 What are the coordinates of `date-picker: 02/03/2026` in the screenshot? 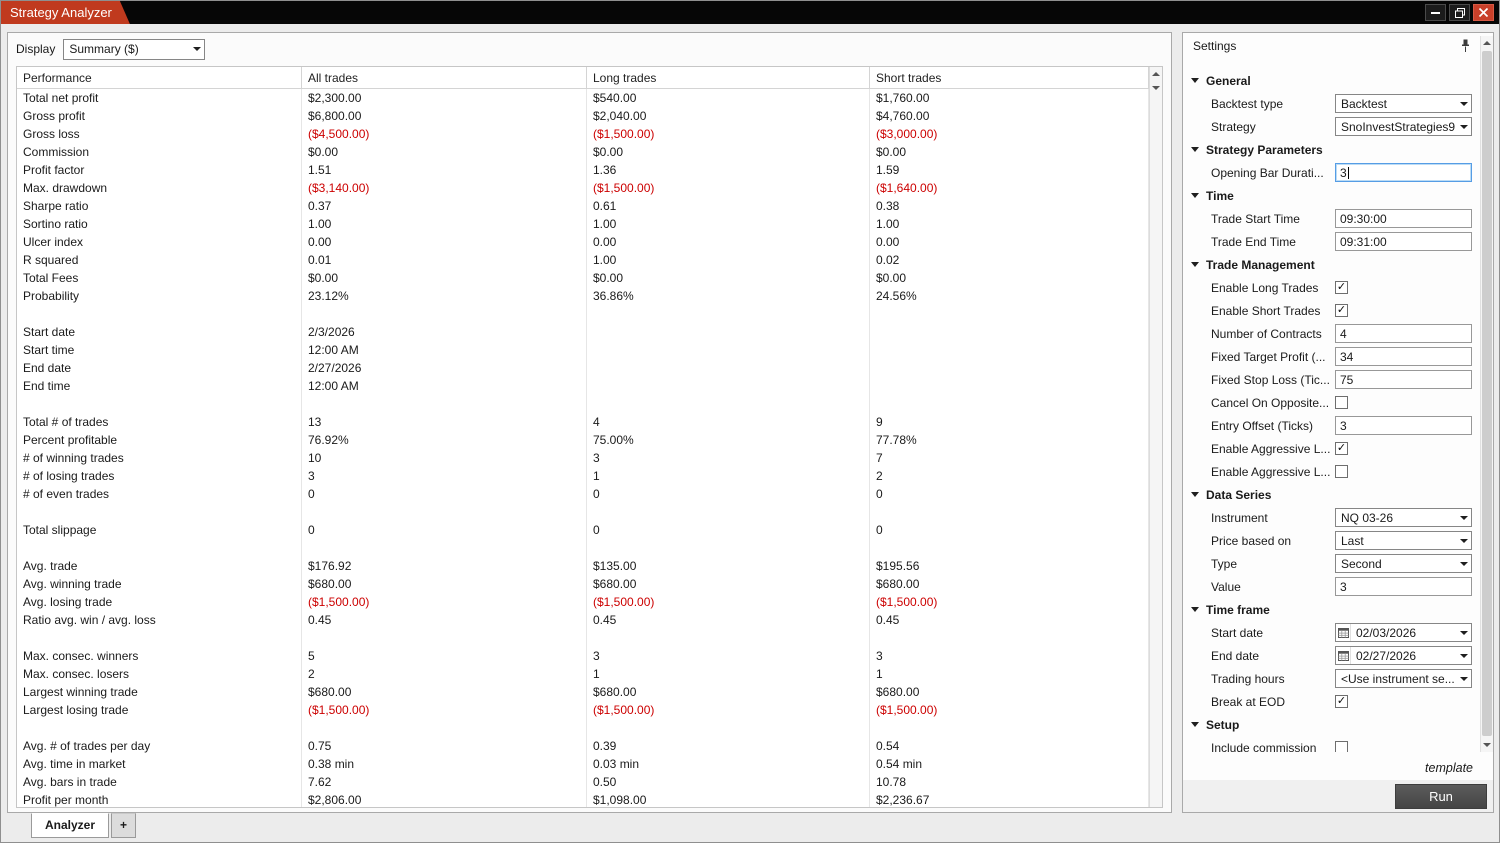 It's located at (1403, 632).